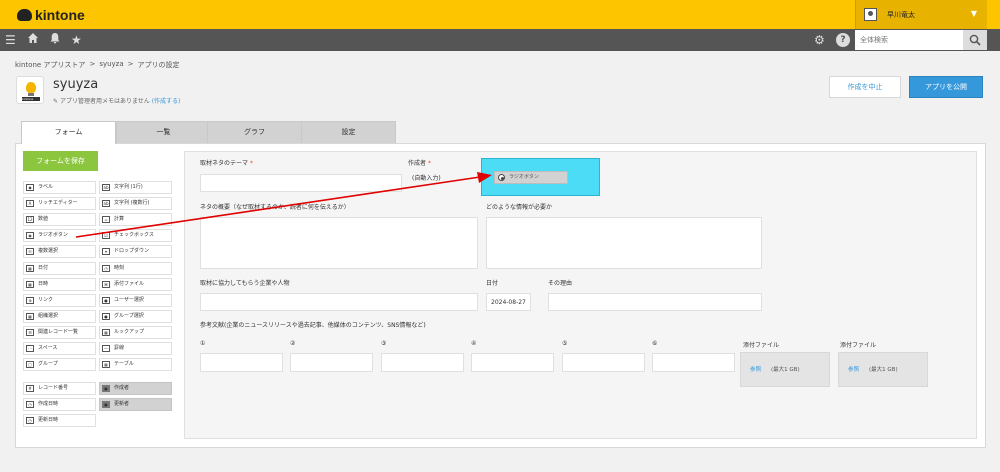  I want to click on palette-item-space: ⋯ スペース, so click(59, 348).